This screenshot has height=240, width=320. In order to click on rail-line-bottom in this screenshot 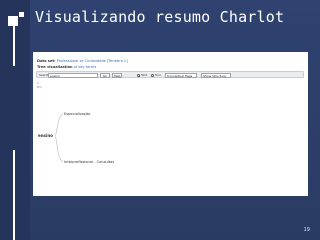, I will do `click(14, 195)`.